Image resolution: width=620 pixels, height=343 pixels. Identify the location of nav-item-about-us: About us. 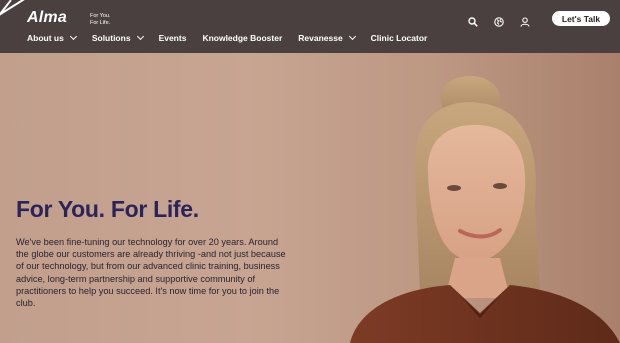
(52, 37).